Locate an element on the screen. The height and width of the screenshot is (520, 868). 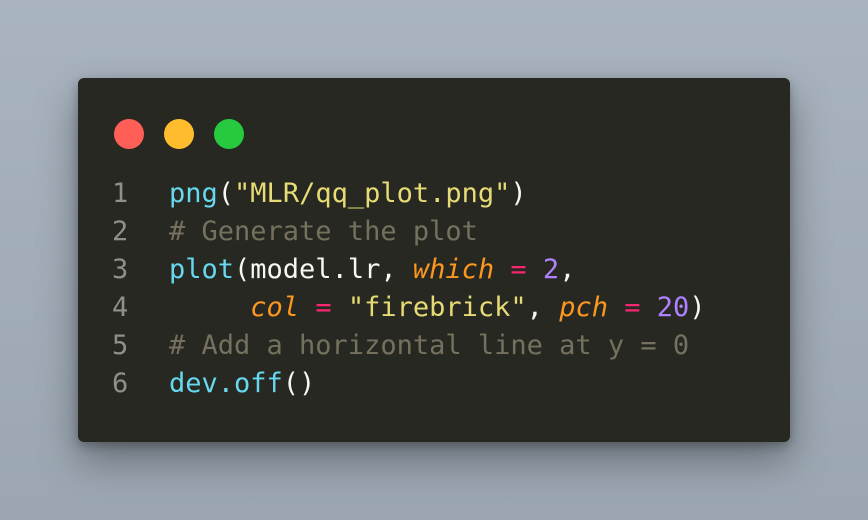
code-token: png is located at coordinates (193, 193).